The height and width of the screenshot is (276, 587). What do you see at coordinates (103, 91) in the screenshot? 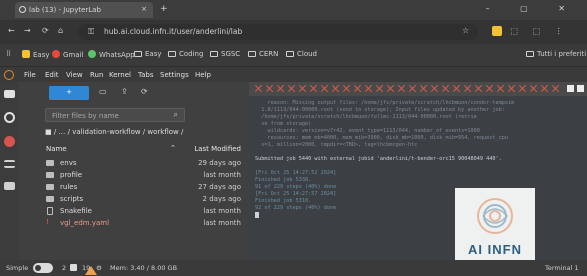
I see `new-folder-icon: ▭` at bounding box center [103, 91].